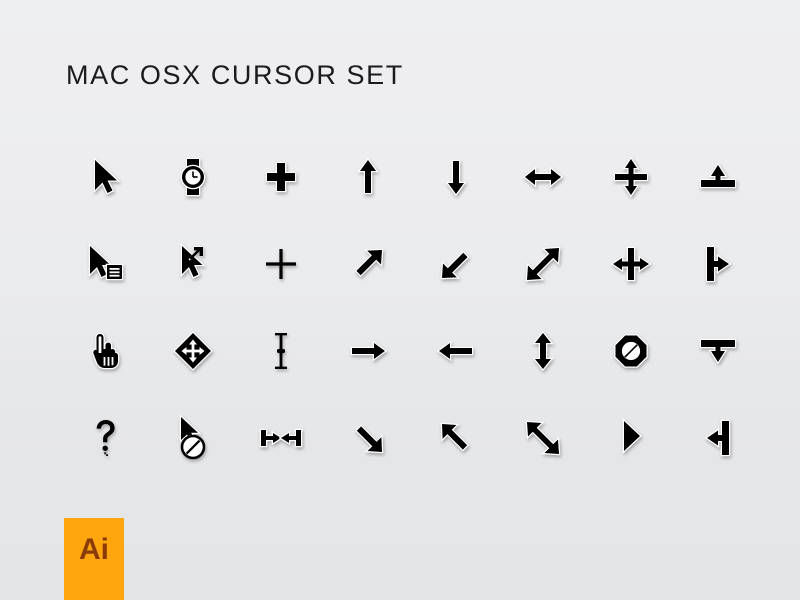  I want to click on resize-down-from-bar-icon, so click(718, 351).